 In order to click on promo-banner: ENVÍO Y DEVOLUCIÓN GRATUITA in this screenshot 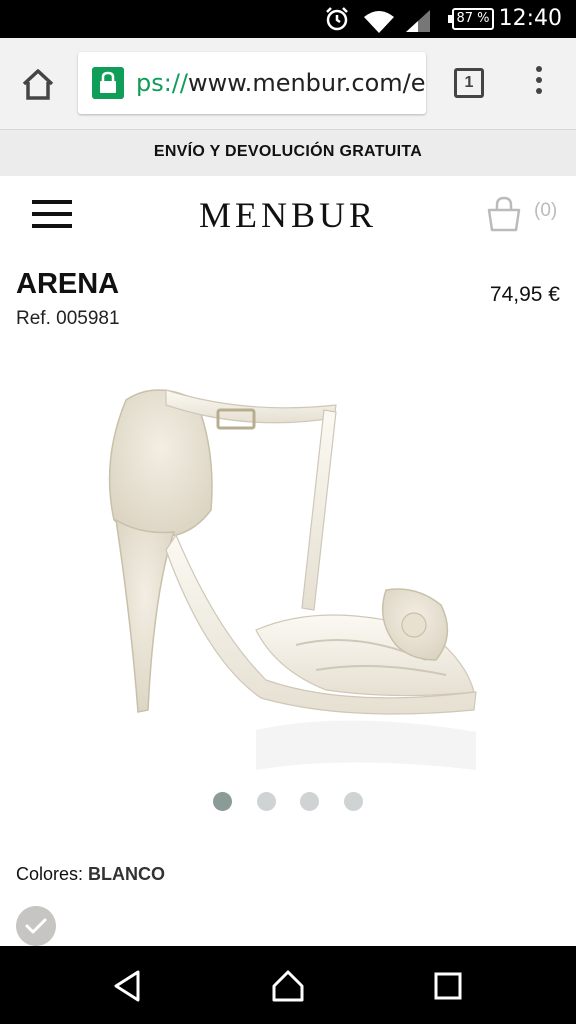, I will do `click(288, 153)`.